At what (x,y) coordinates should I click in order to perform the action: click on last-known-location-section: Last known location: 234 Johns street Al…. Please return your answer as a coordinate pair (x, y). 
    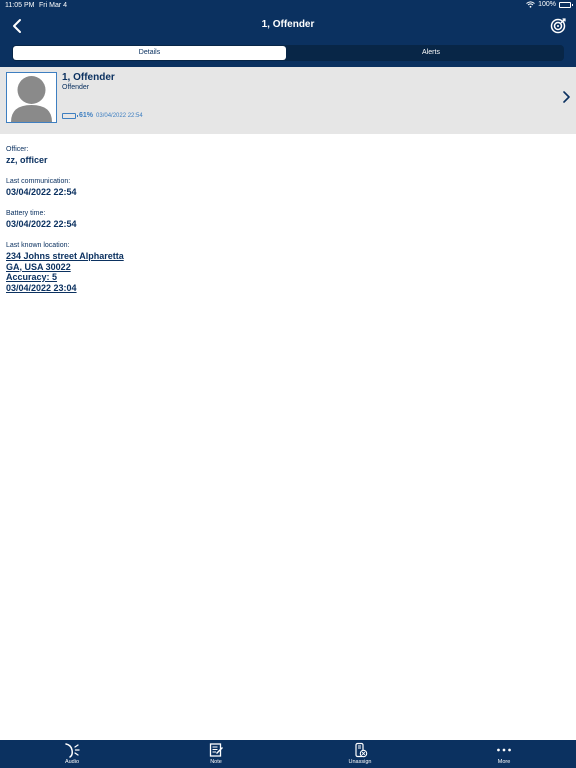
    Looking at the image, I should click on (286, 267).